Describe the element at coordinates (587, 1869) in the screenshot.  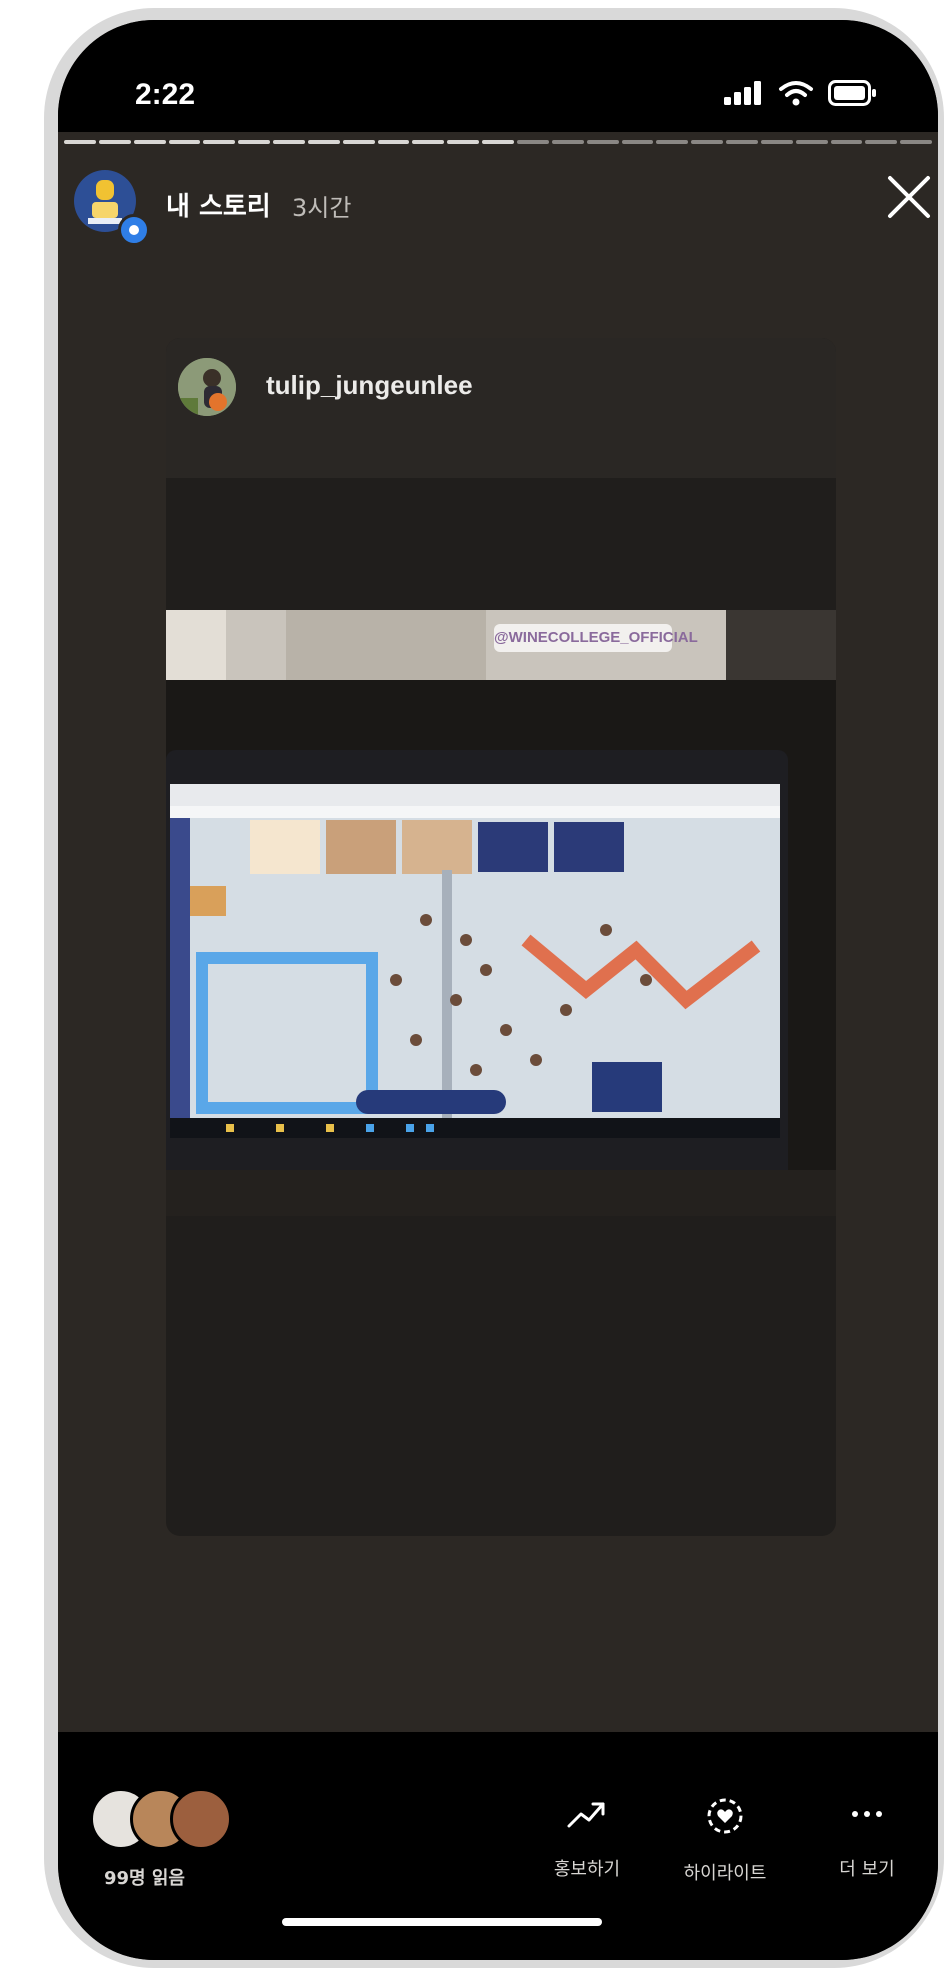
I see `promote-label: 홍보하기` at that location.